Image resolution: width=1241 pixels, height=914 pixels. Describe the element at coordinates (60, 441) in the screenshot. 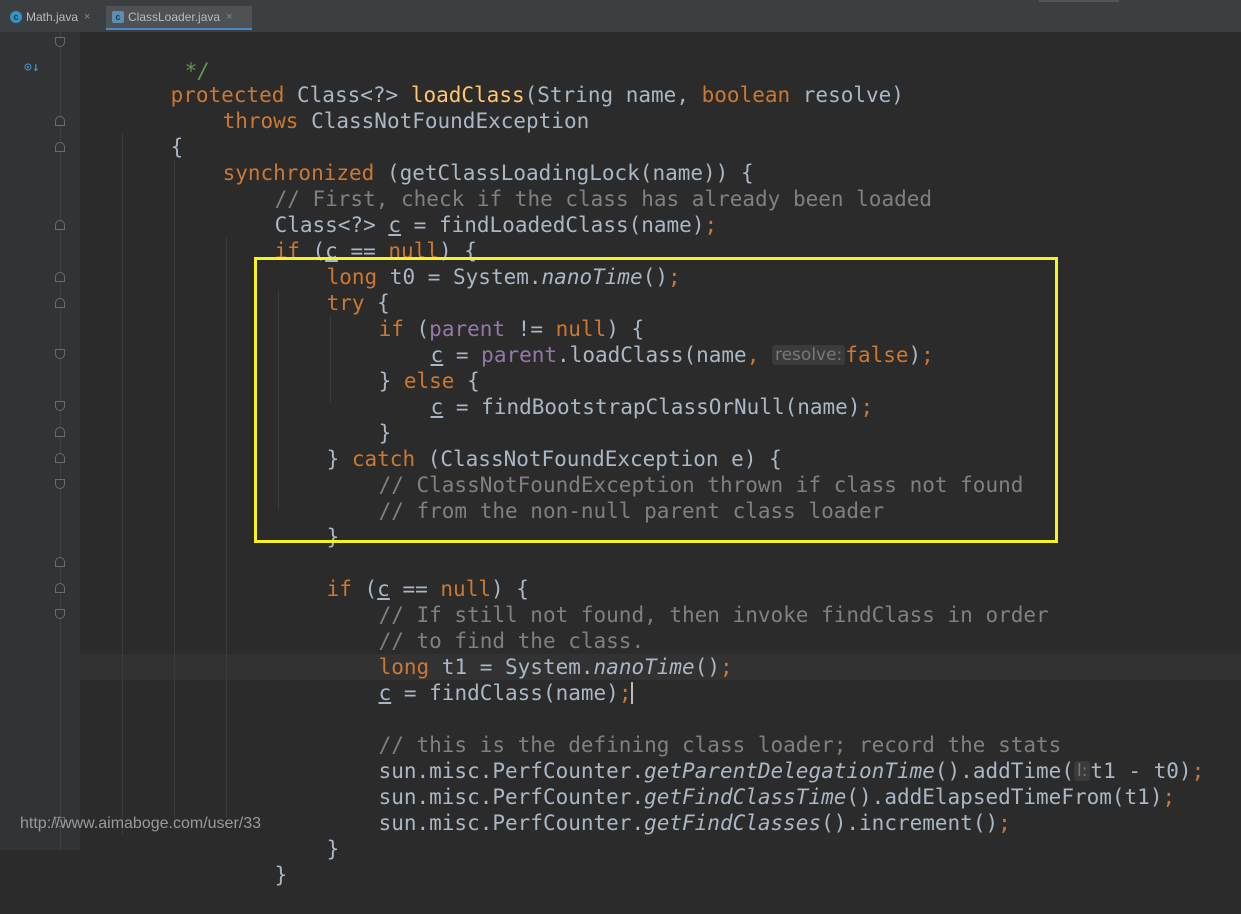

I see `gutter-divider` at that location.